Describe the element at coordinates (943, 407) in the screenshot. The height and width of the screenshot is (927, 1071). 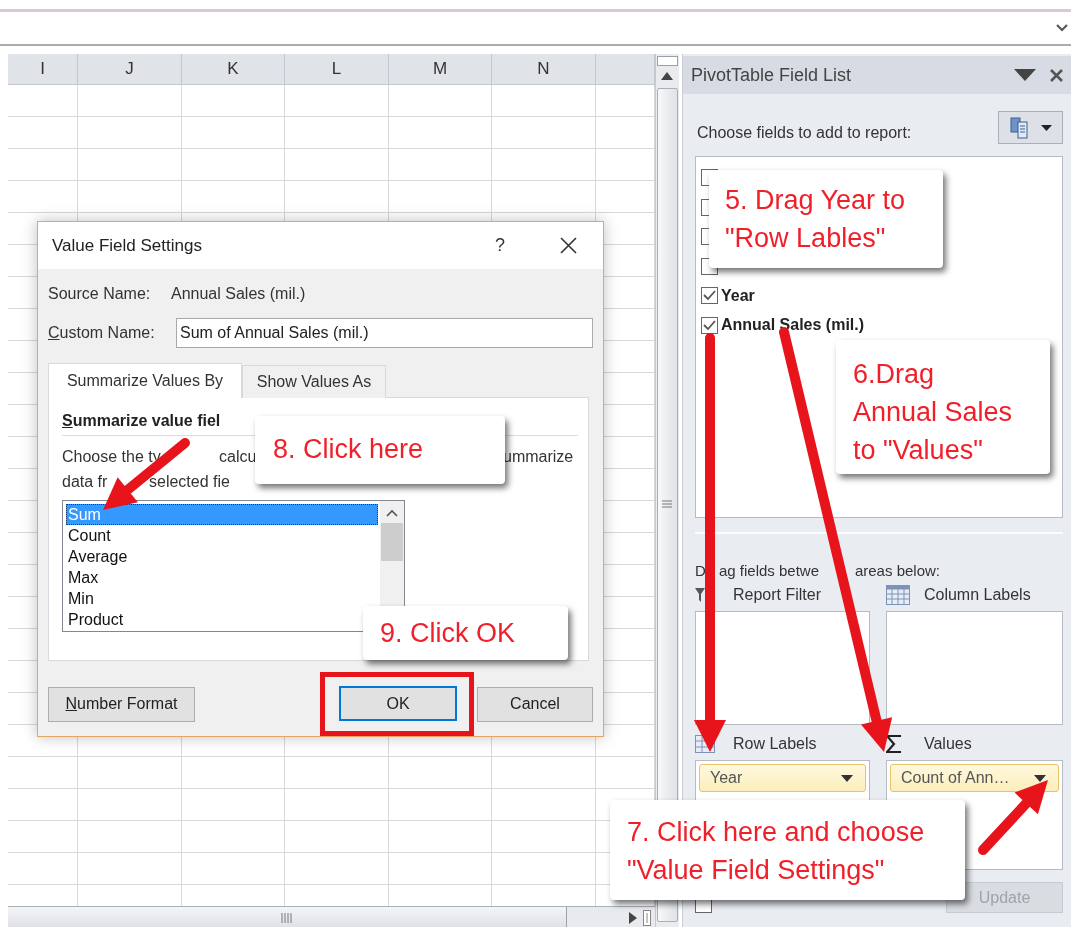
I see `callout-tooltip: 6.Drag Annual Sales to "Values"` at that location.